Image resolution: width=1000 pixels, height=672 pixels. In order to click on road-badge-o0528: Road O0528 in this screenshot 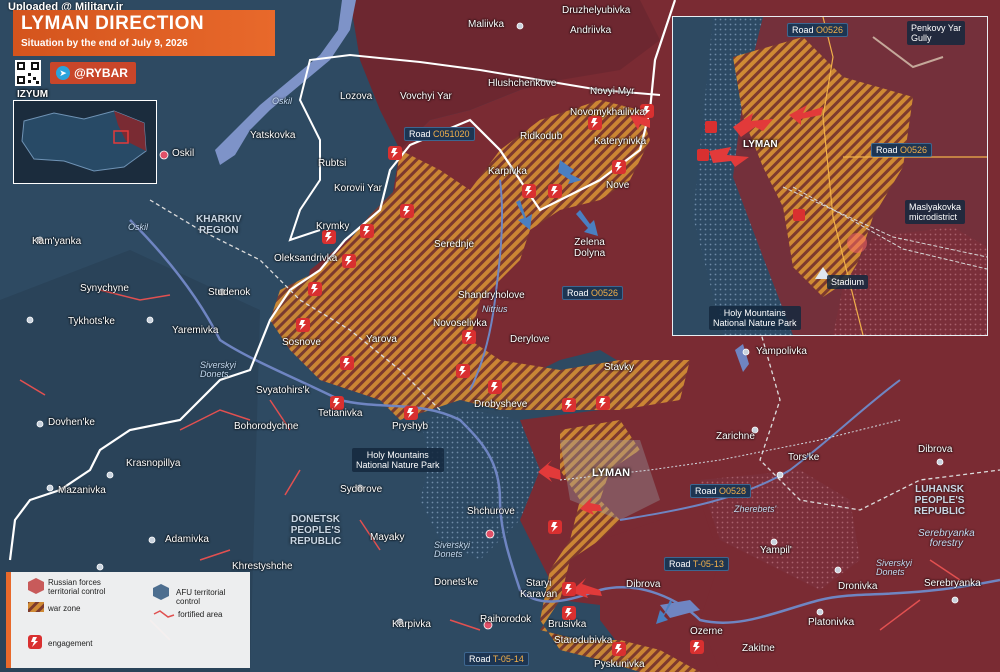, I will do `click(721, 491)`.